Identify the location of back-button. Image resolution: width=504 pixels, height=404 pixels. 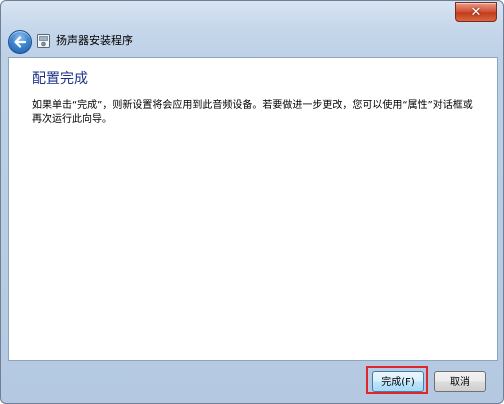
(20, 42).